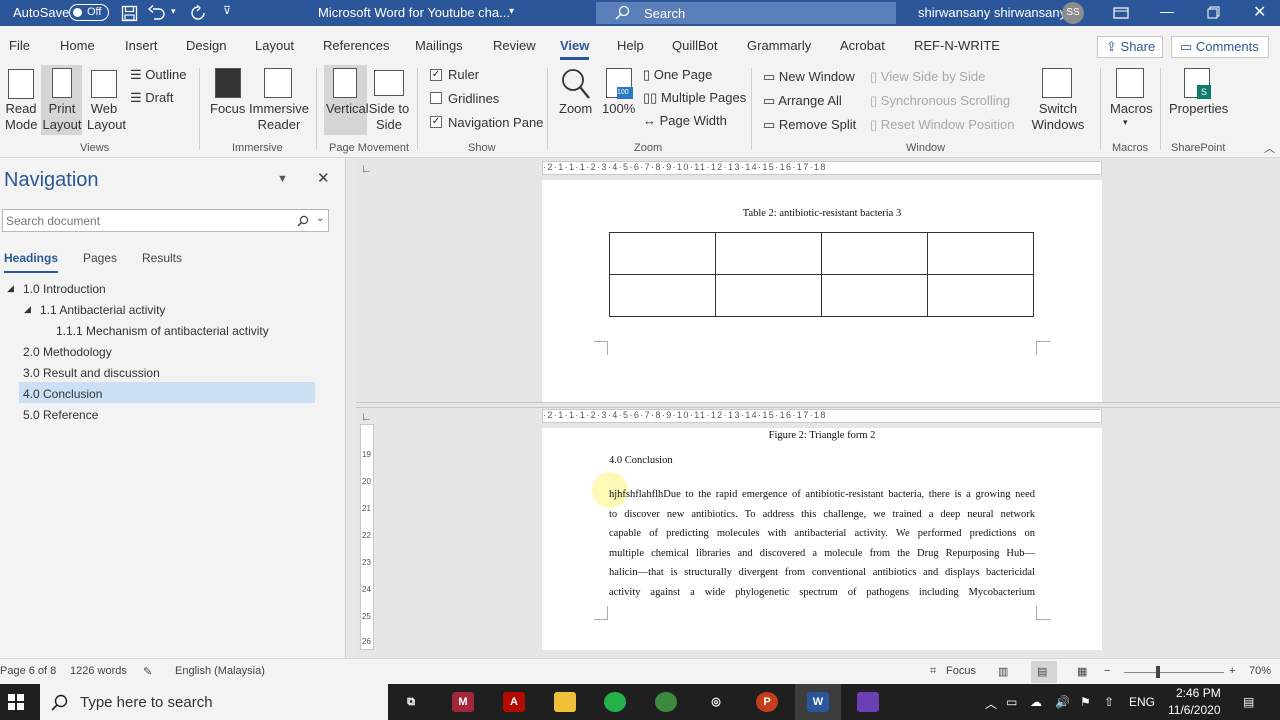  Describe the element at coordinates (347, 108) in the screenshot. I see `vertical-button: Vertical` at that location.